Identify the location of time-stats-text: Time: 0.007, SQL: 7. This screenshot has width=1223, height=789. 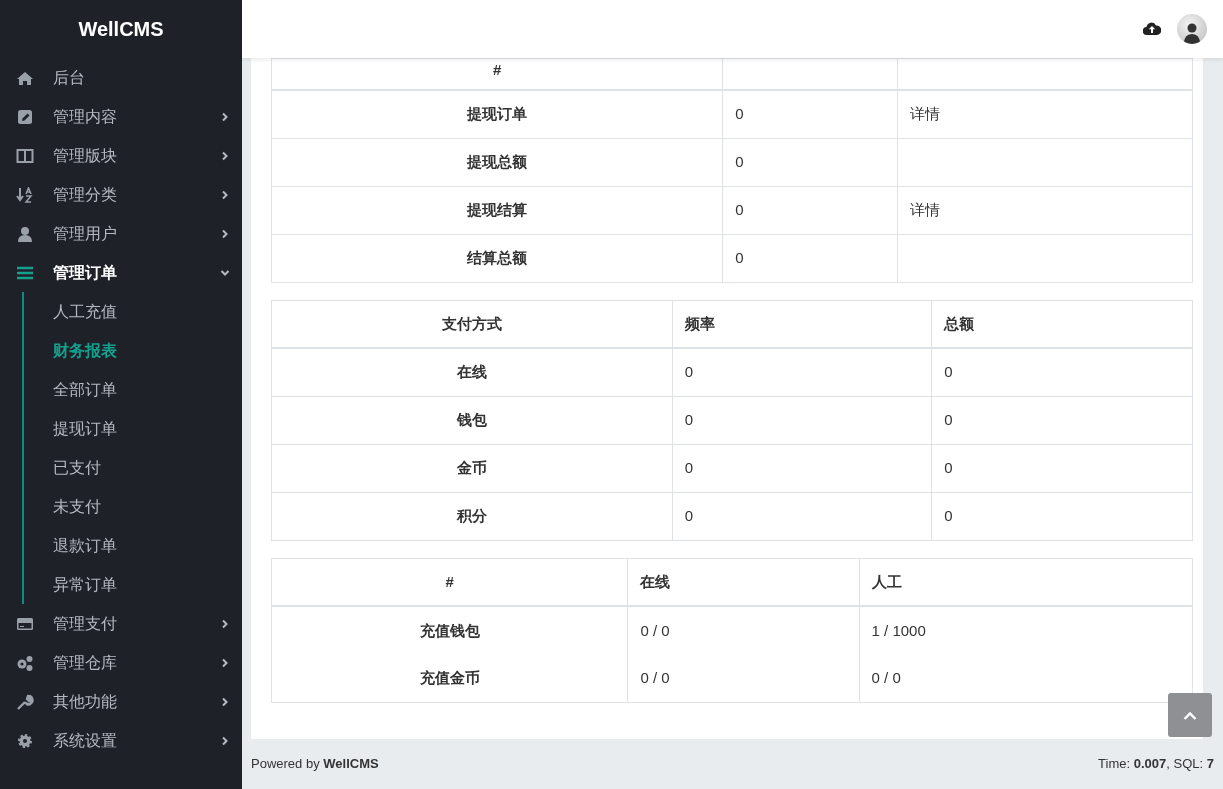
(1156, 764).